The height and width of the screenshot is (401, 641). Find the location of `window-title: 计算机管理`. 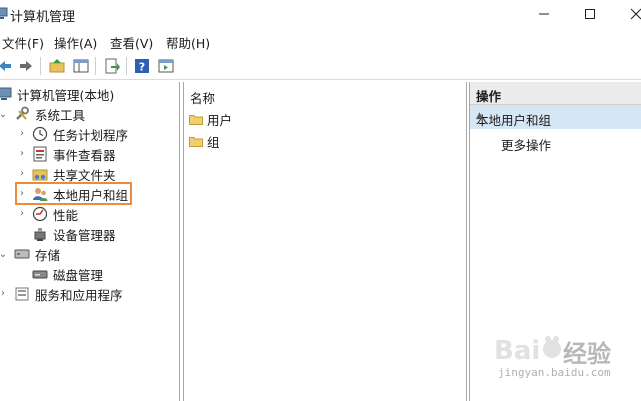

window-title: 计算机管理 is located at coordinates (43, 17).